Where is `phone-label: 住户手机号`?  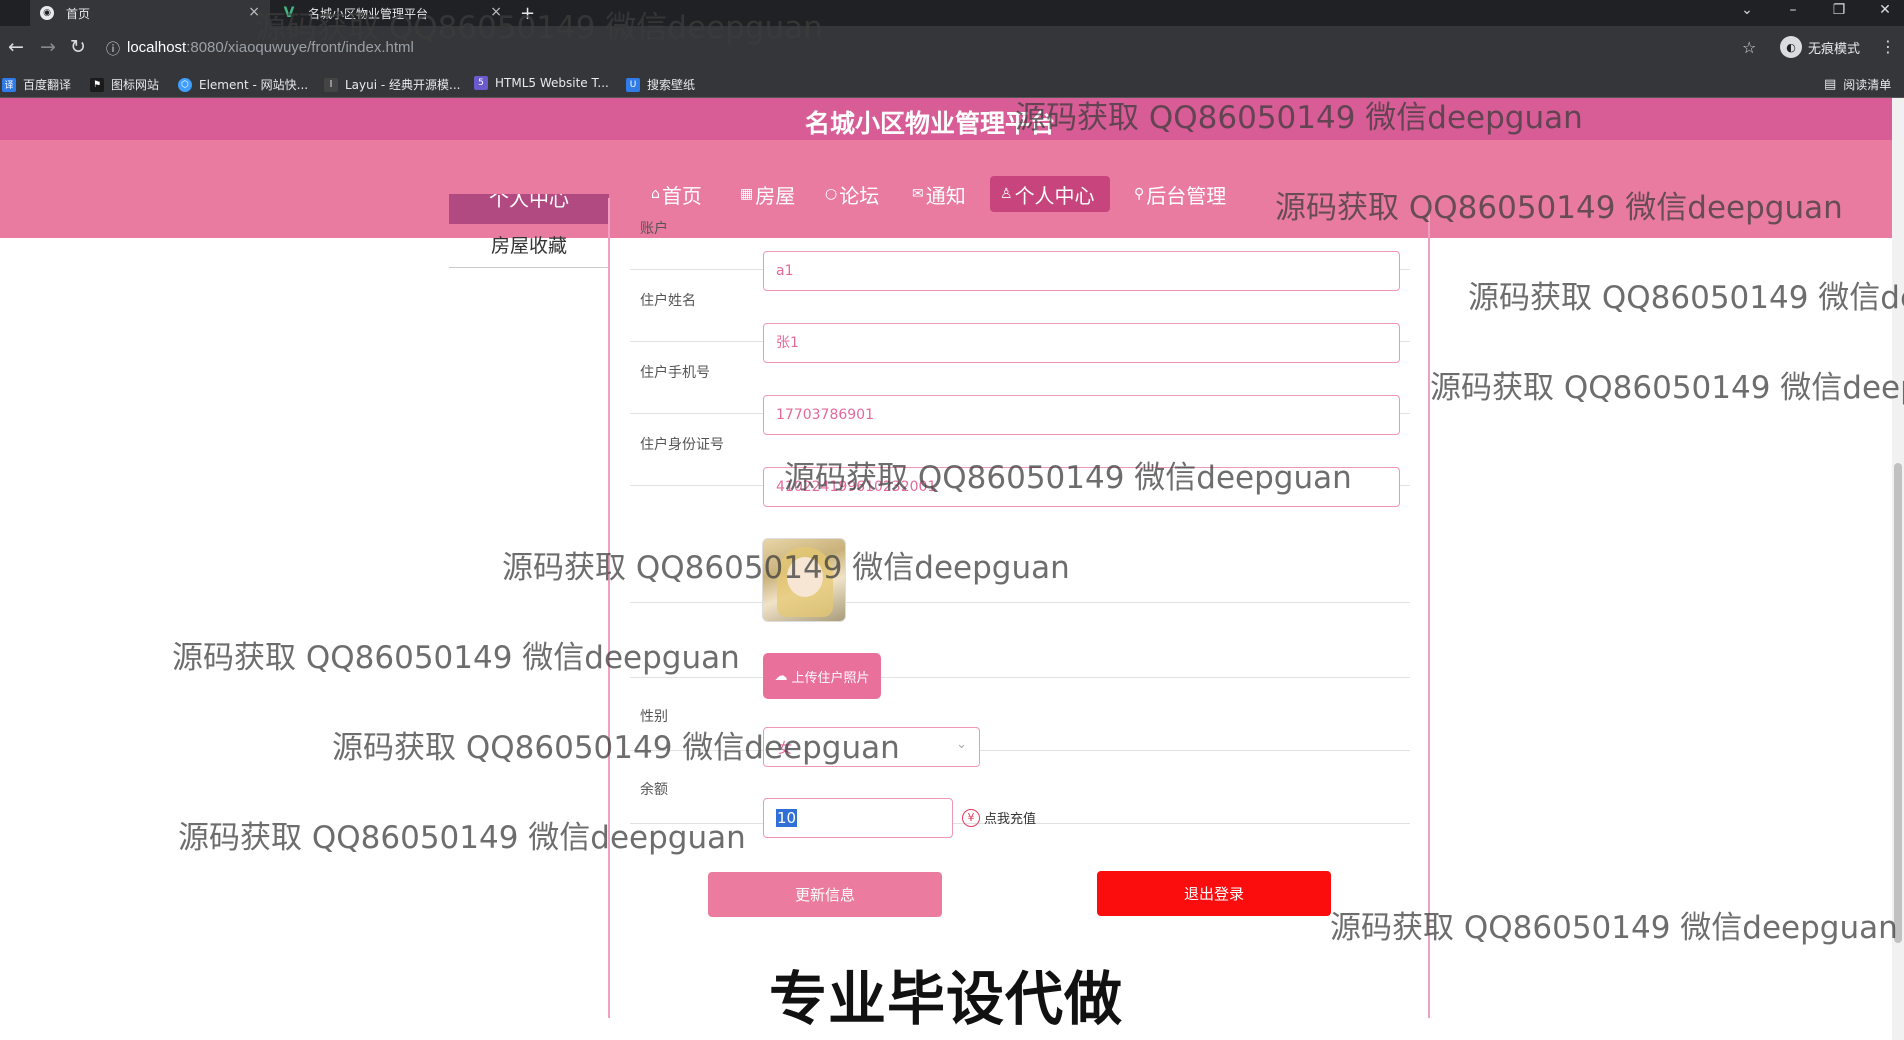 phone-label: 住户手机号 is located at coordinates (675, 373).